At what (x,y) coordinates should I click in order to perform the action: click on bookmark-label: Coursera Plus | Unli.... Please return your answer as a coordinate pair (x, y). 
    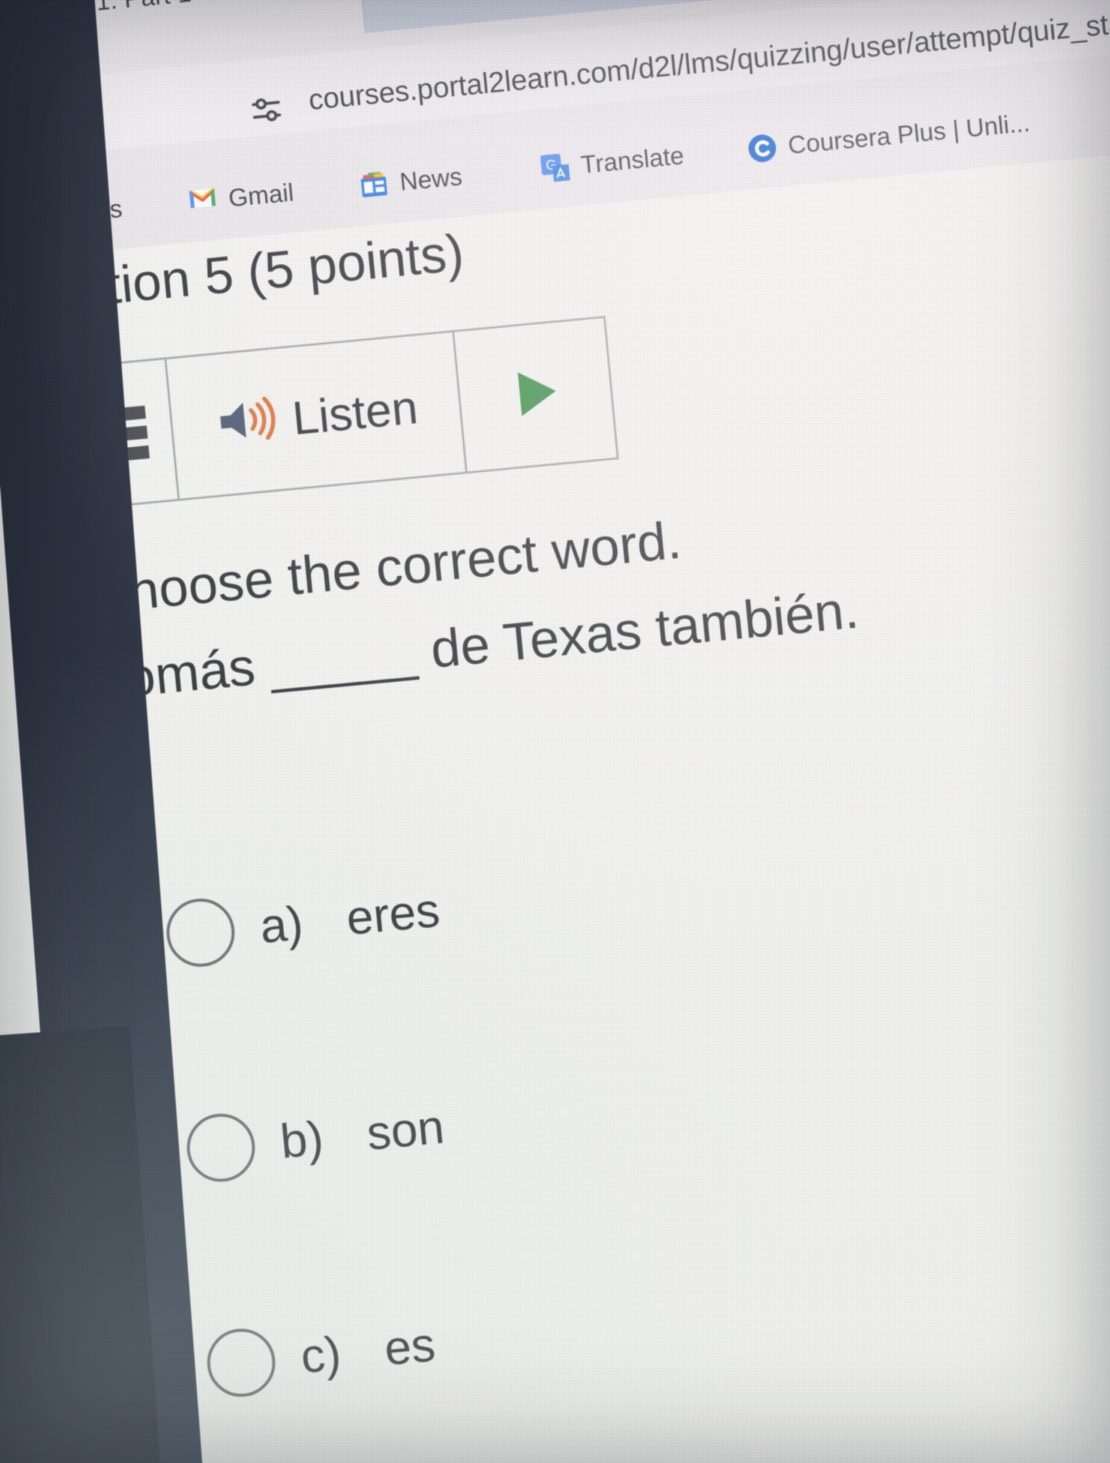
    Looking at the image, I should click on (909, 134).